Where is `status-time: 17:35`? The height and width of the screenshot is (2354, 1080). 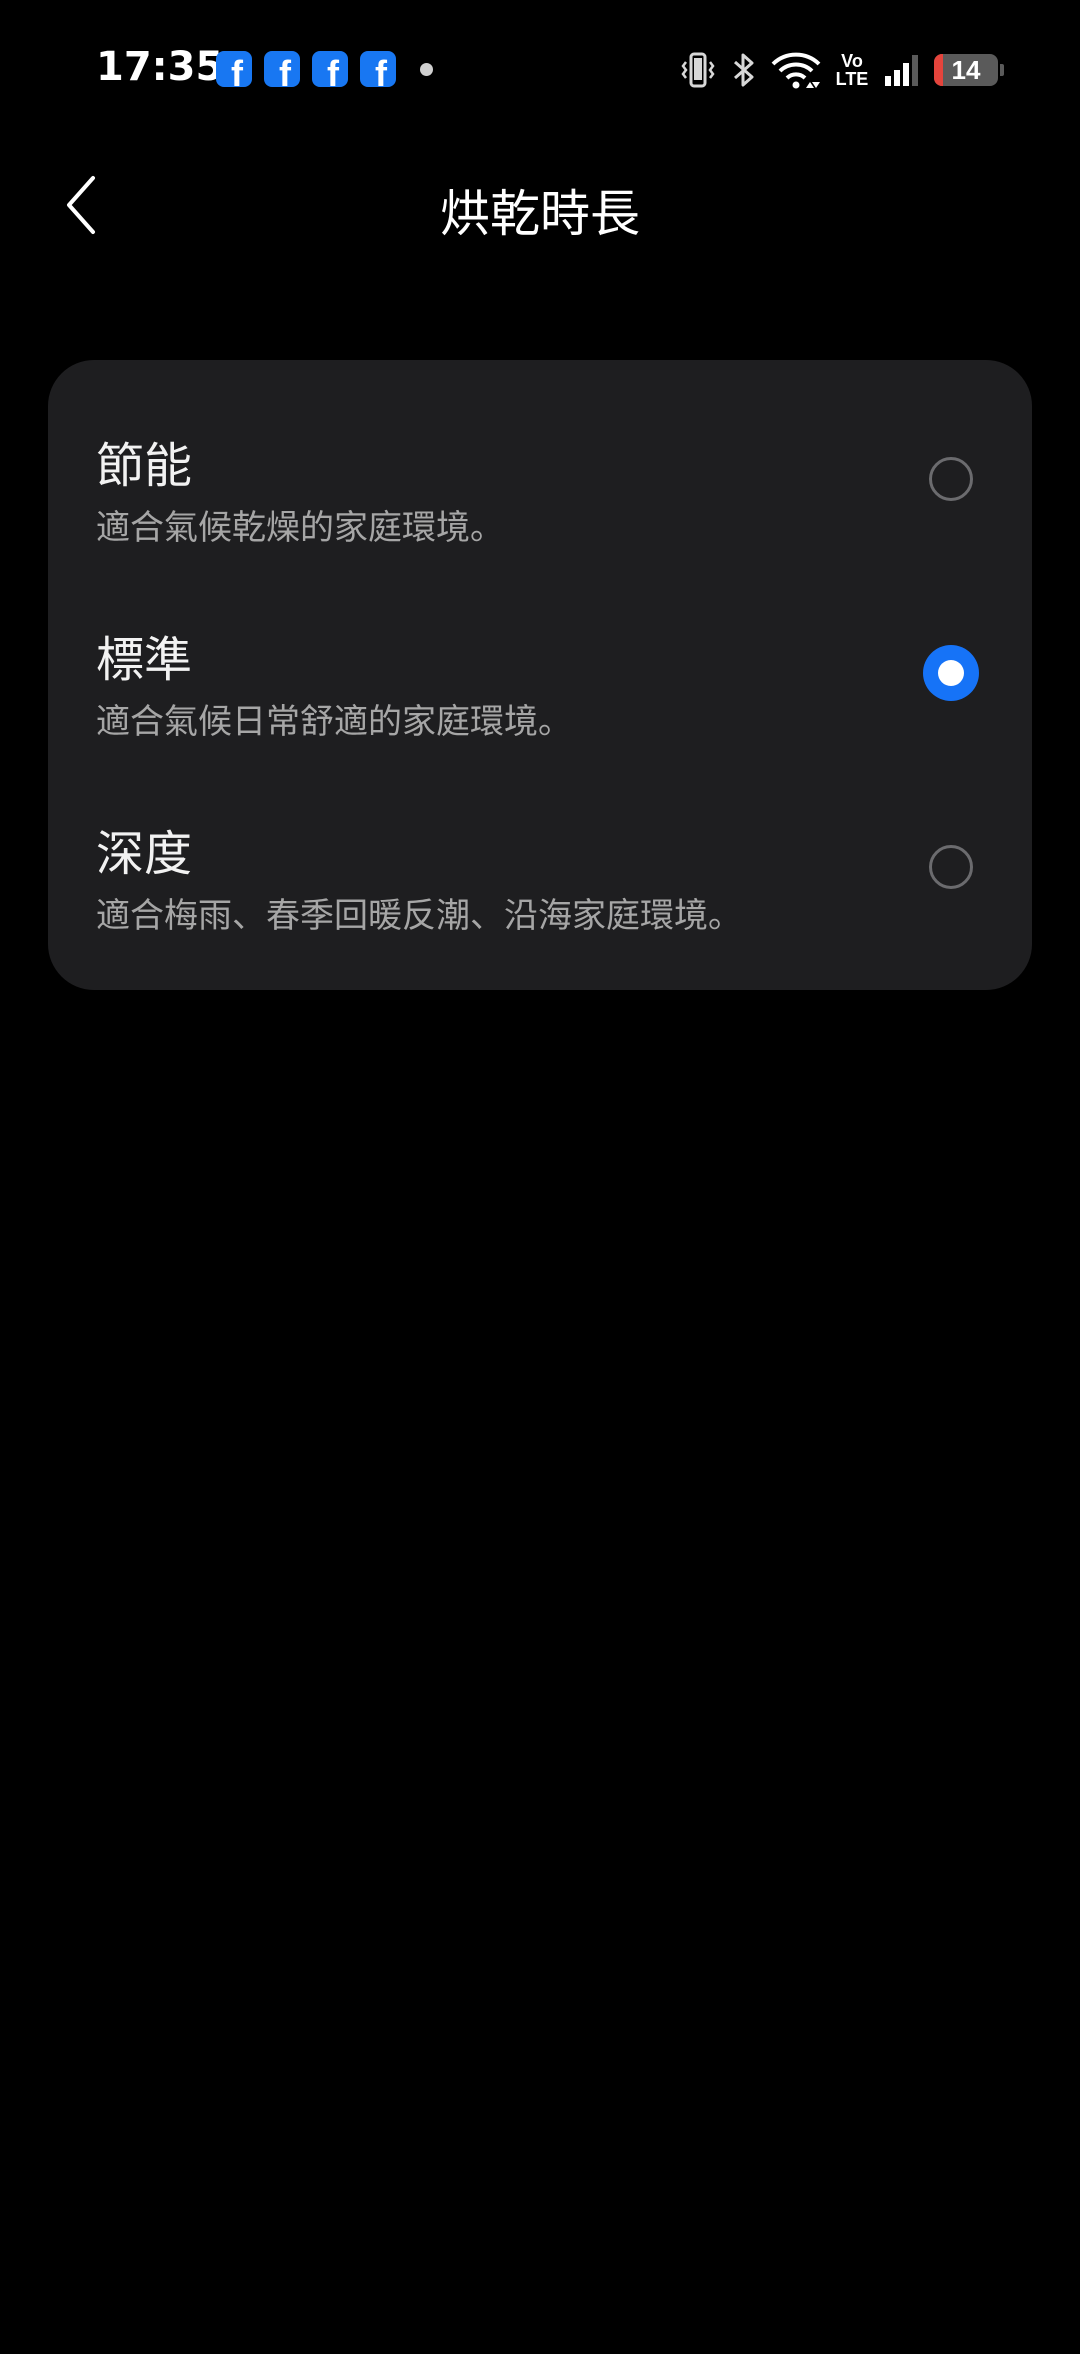 status-time: 17:35 is located at coordinates (160, 67).